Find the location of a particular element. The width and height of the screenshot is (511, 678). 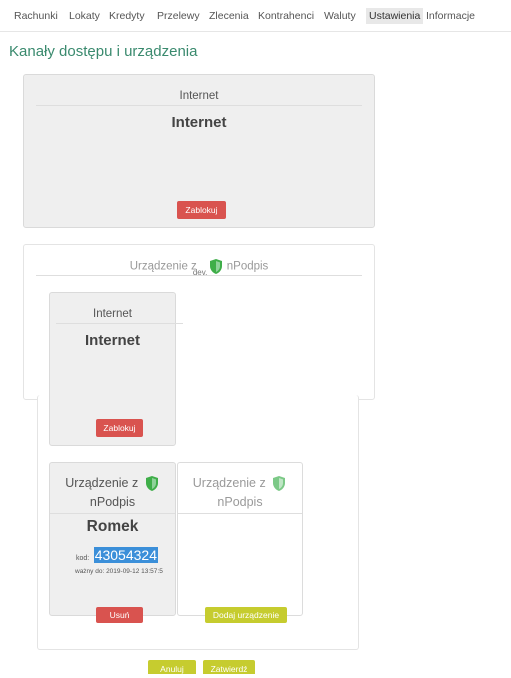

device-name: Romek is located at coordinates (112, 526).